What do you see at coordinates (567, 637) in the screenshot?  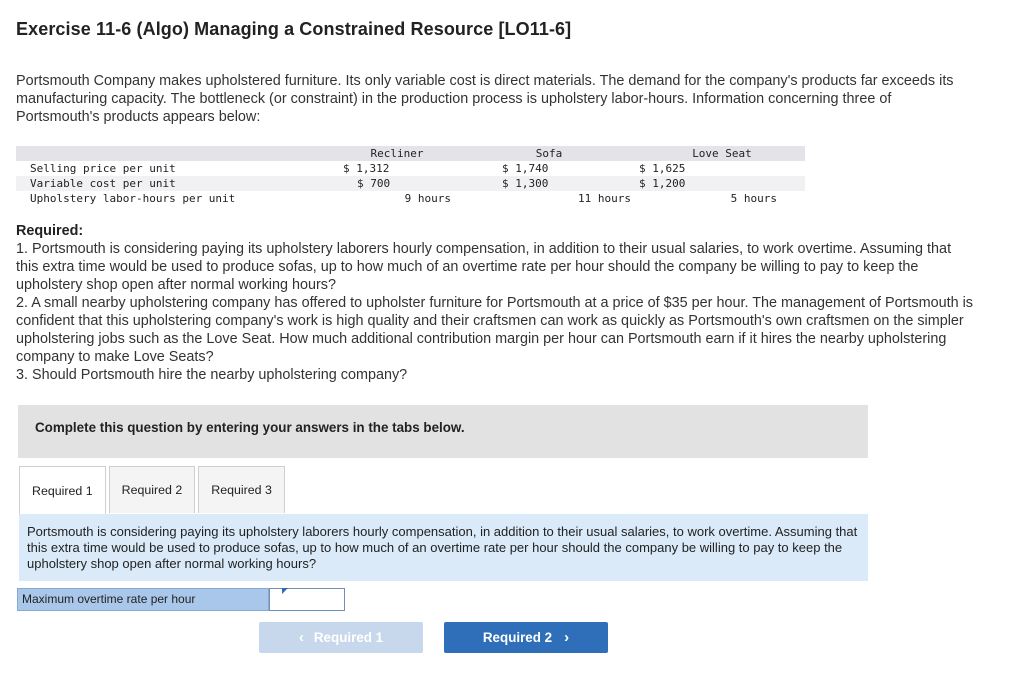 I see `chevron-right-icon: ›` at bounding box center [567, 637].